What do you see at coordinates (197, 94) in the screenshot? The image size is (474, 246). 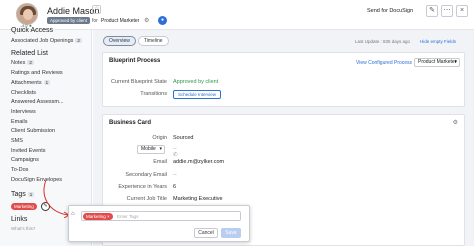 I see `schedule-interview-button: Schedule Interview` at bounding box center [197, 94].